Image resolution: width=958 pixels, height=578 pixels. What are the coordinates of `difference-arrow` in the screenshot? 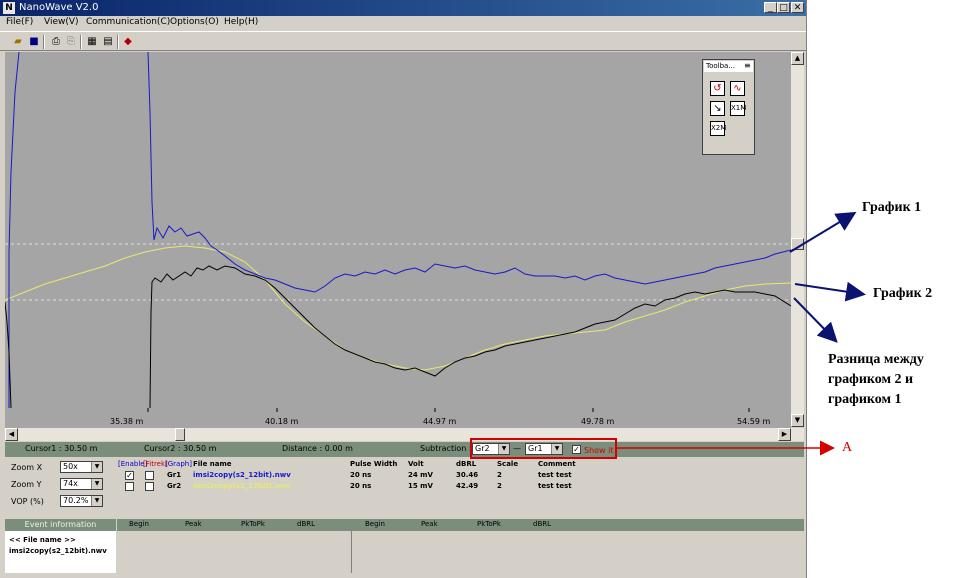 It's located at (815, 320).